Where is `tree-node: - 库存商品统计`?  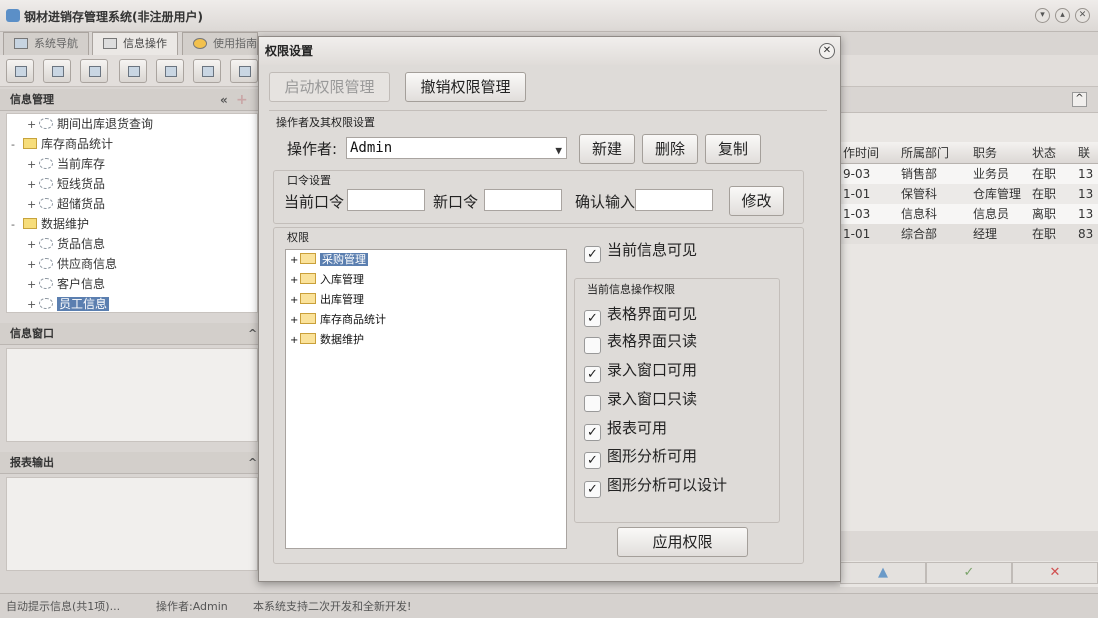
tree-node: - 库存商品统计 is located at coordinates (62, 144).